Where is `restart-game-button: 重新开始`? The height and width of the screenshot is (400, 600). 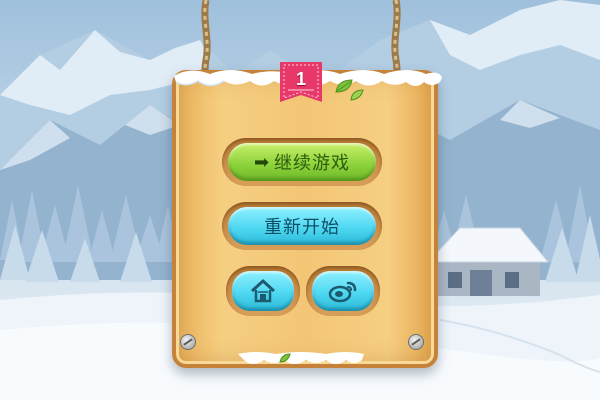 restart-game-button: 重新开始 is located at coordinates (302, 226).